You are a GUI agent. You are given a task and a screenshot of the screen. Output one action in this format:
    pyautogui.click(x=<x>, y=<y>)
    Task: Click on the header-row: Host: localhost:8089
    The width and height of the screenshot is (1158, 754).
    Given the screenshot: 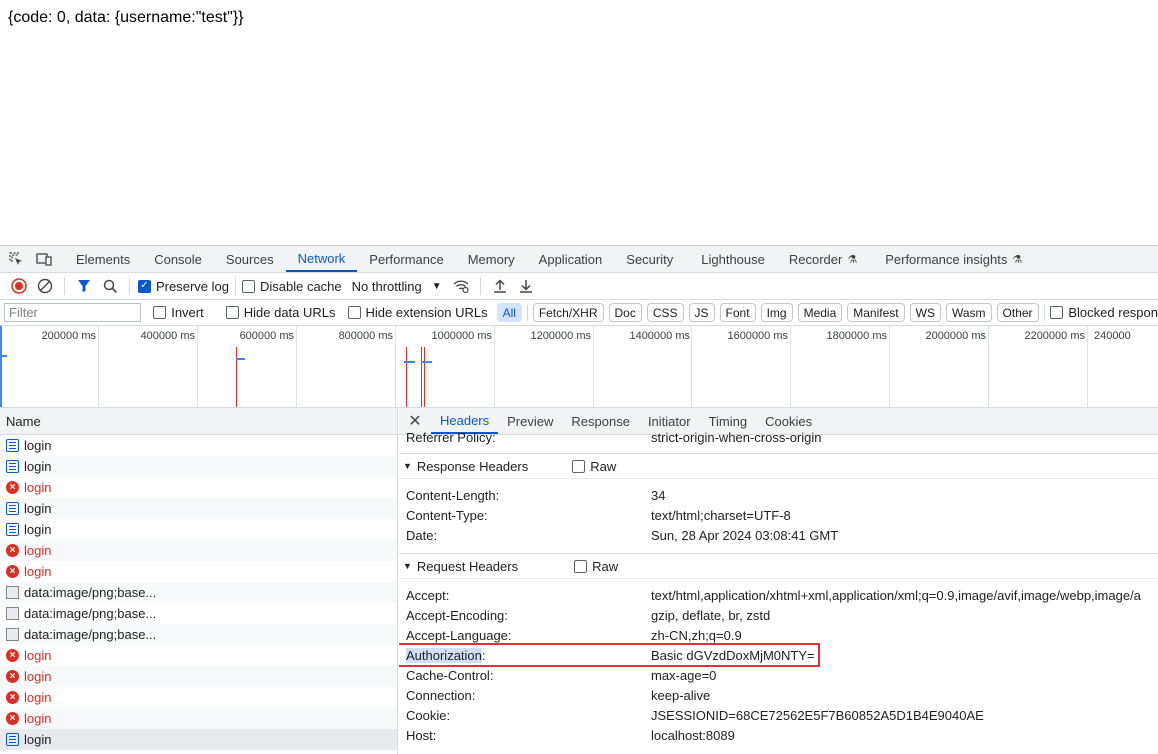 What is the action you would take?
    pyautogui.click(x=570, y=735)
    